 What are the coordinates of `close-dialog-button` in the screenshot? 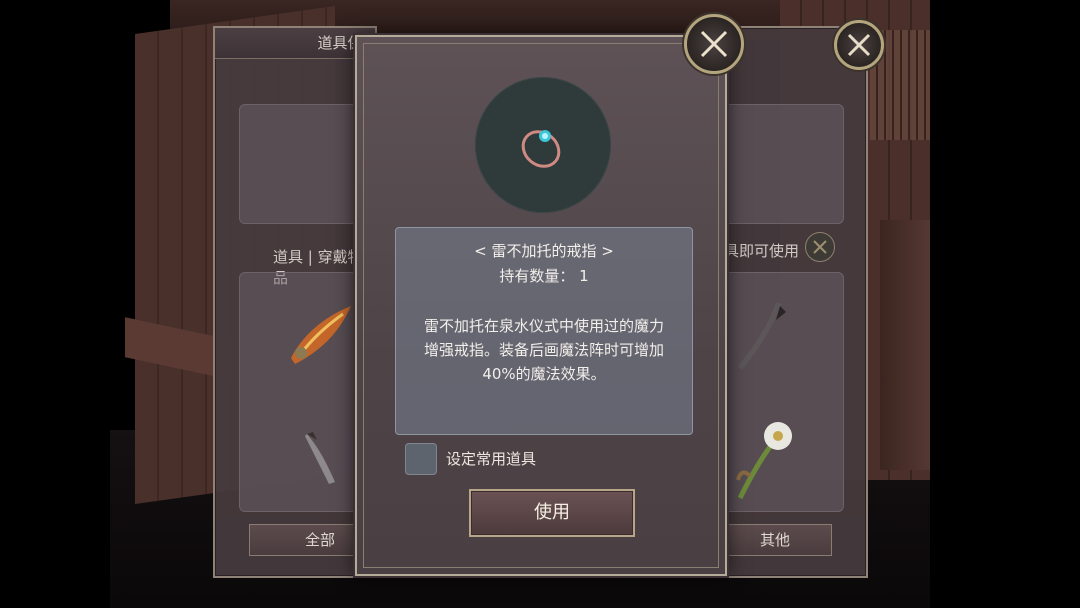 It's located at (714, 44).